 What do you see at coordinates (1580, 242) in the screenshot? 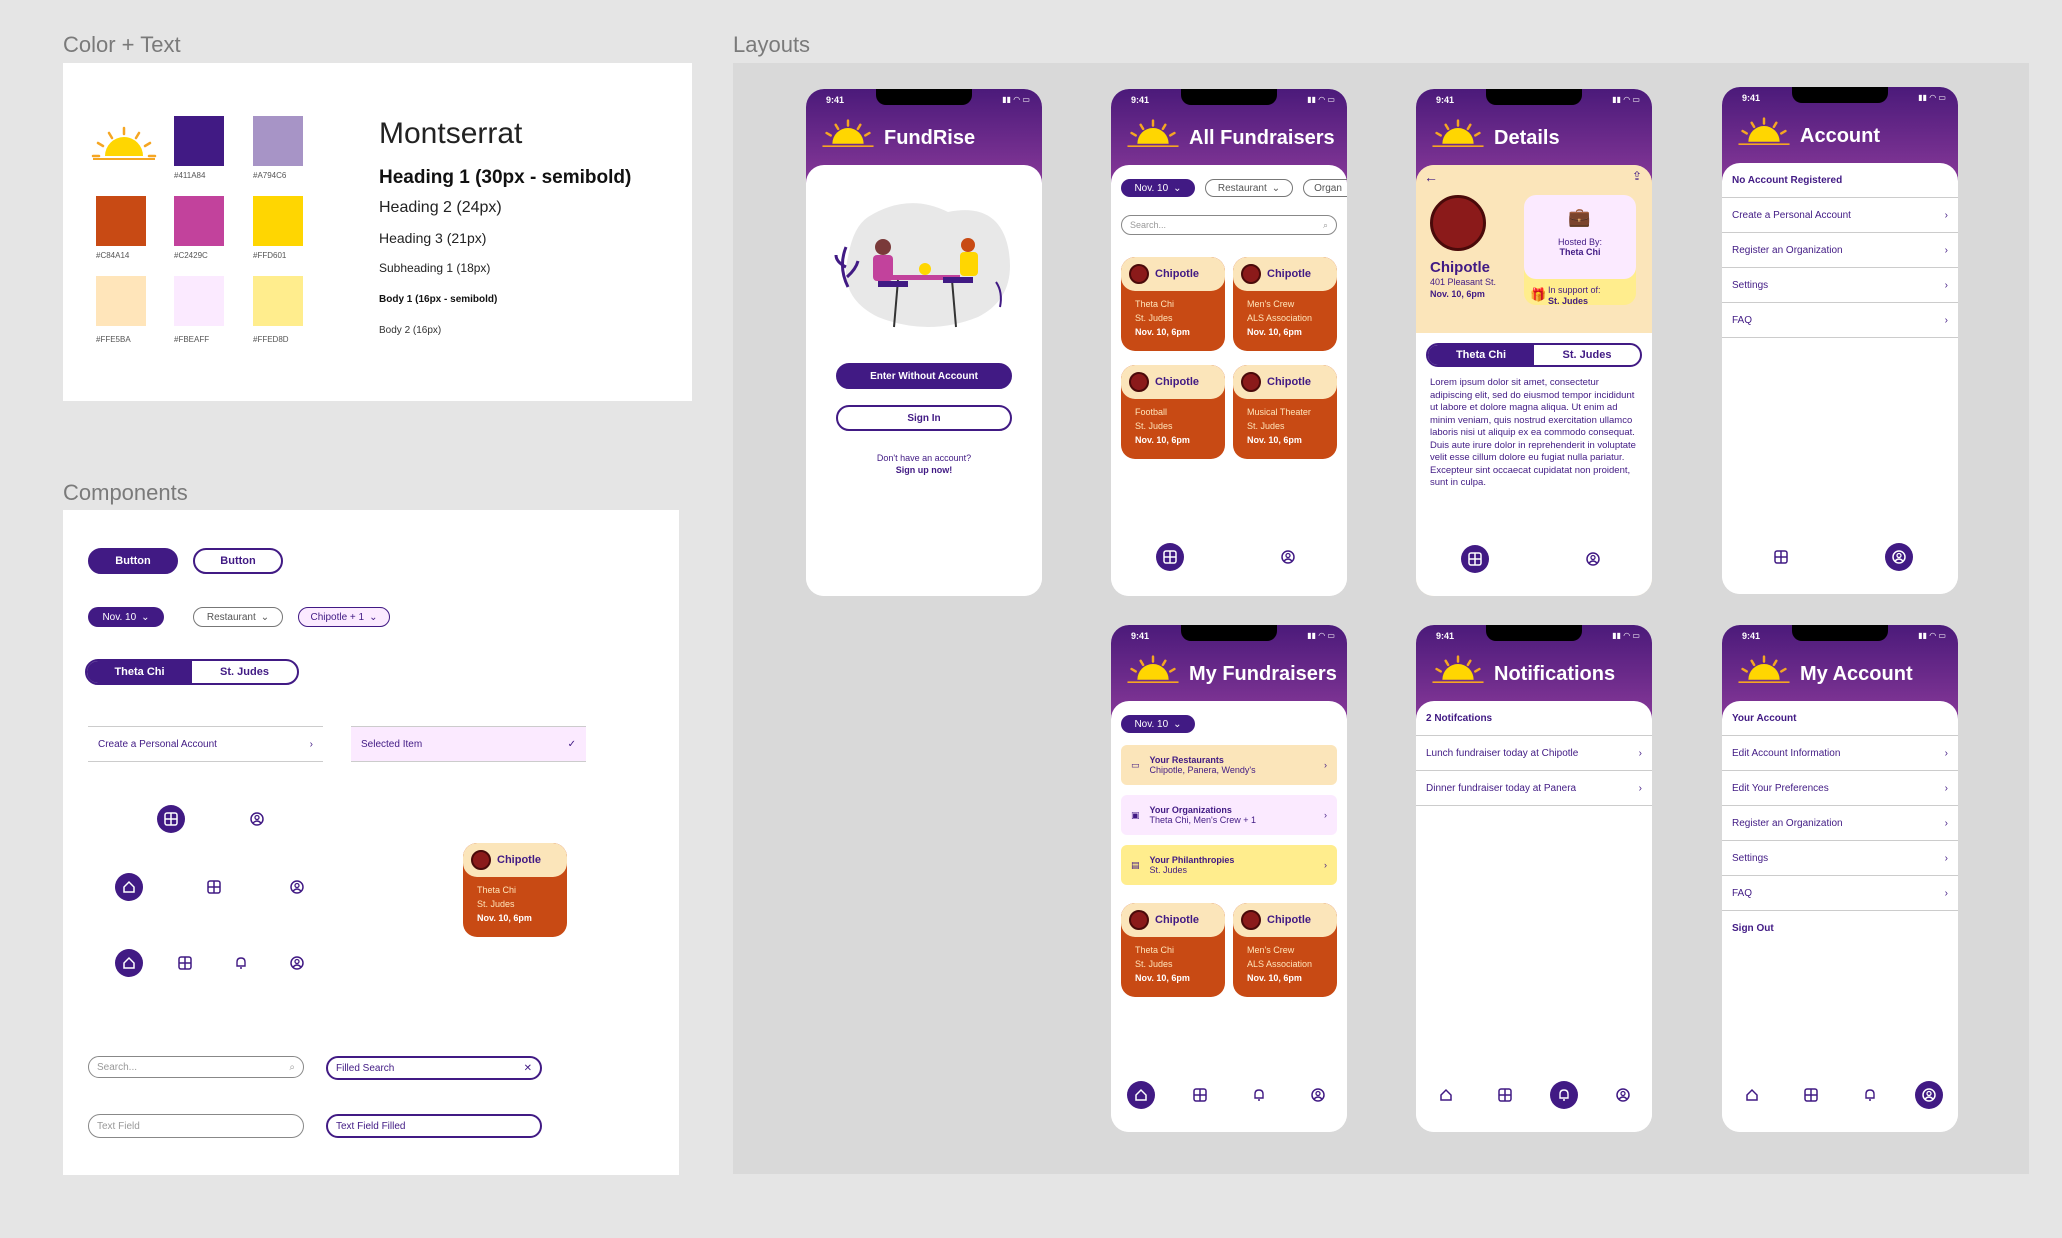
I see `hosted-label: Hosted By:` at bounding box center [1580, 242].